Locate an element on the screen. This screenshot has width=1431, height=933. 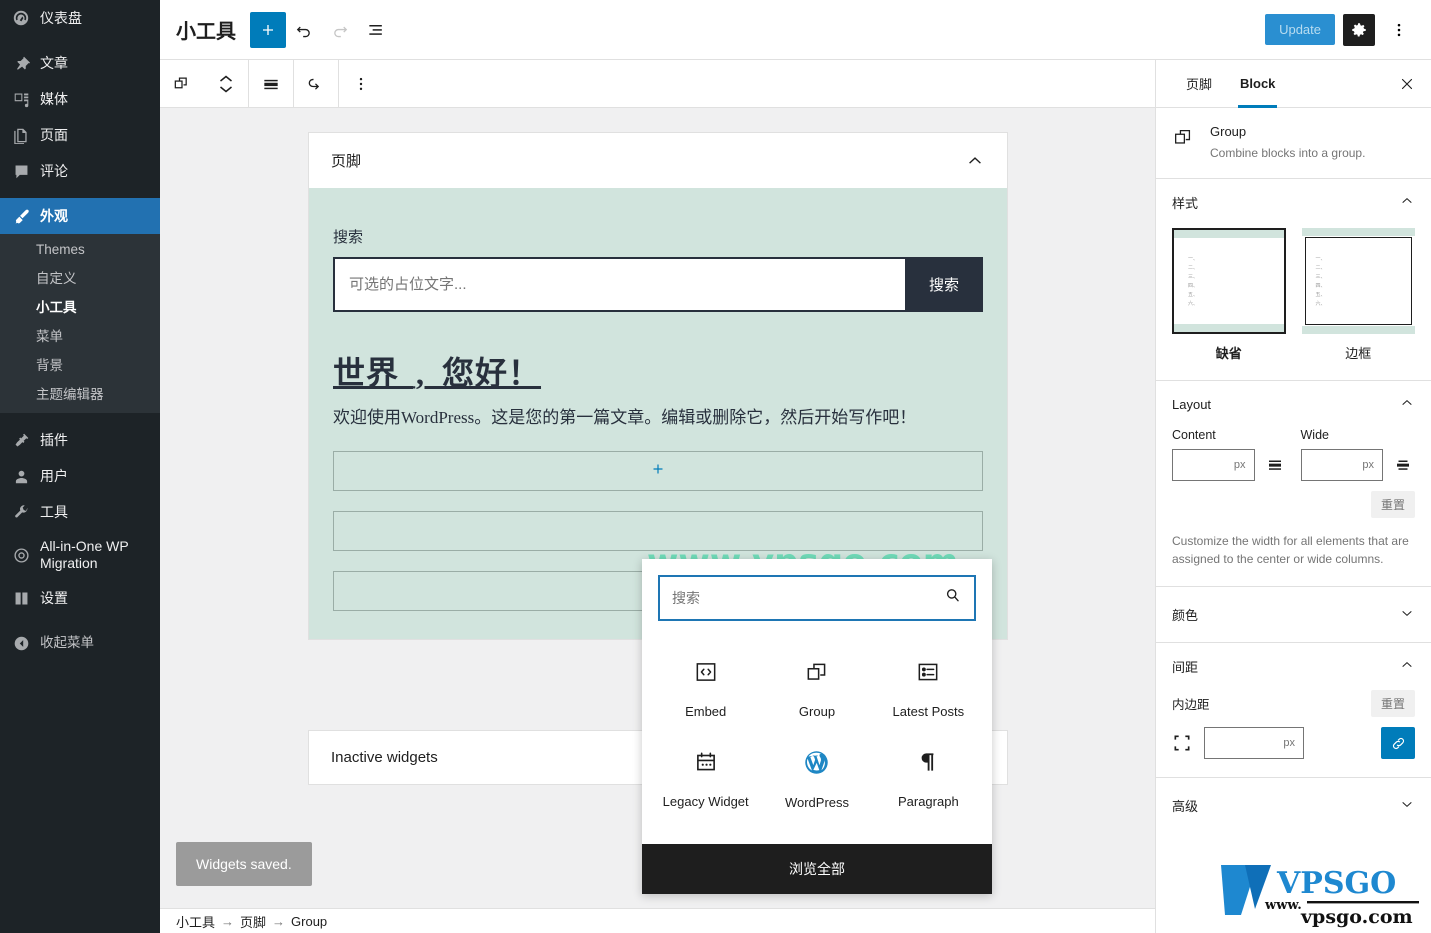
style-preview-default: 一、 二、 三、 四、 五、 六、 is located at coordinates (1229, 281).